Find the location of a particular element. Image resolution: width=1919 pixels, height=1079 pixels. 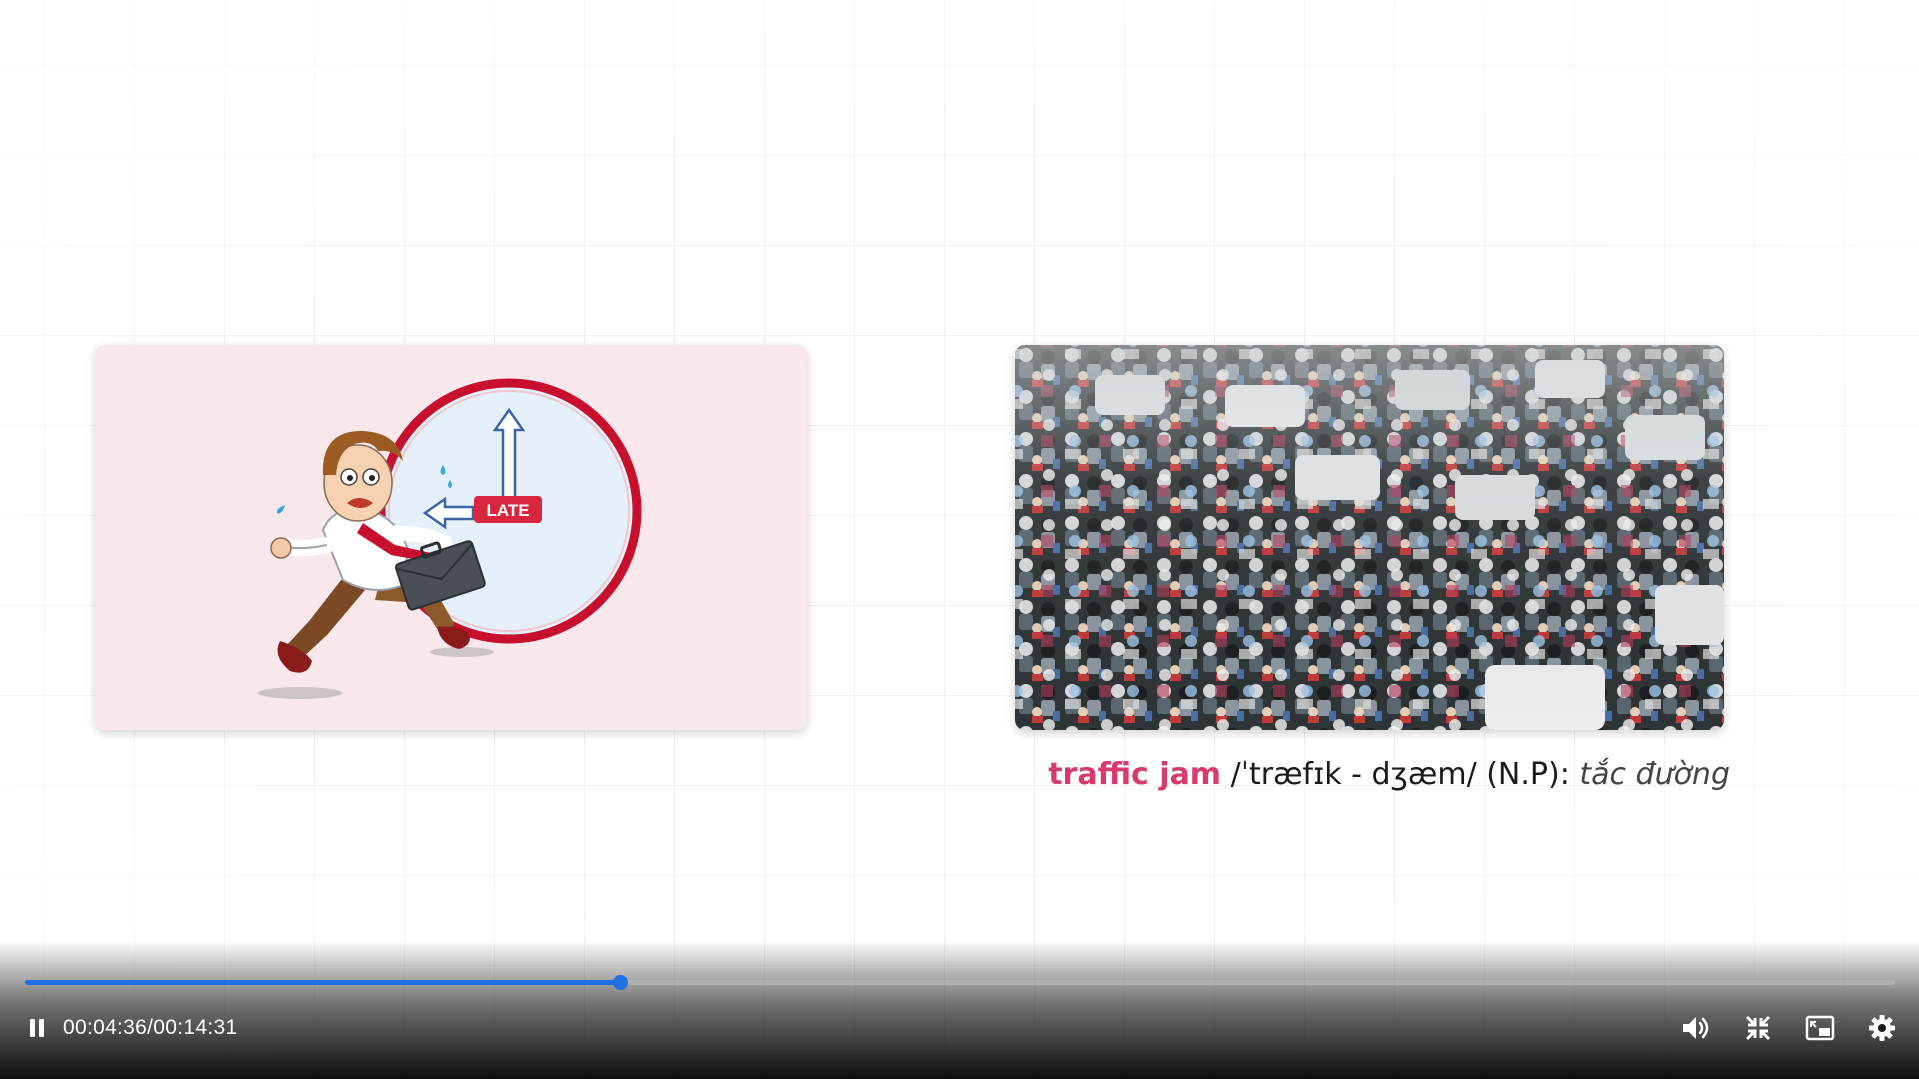

picture-in-picture-button is located at coordinates (1820, 1028).